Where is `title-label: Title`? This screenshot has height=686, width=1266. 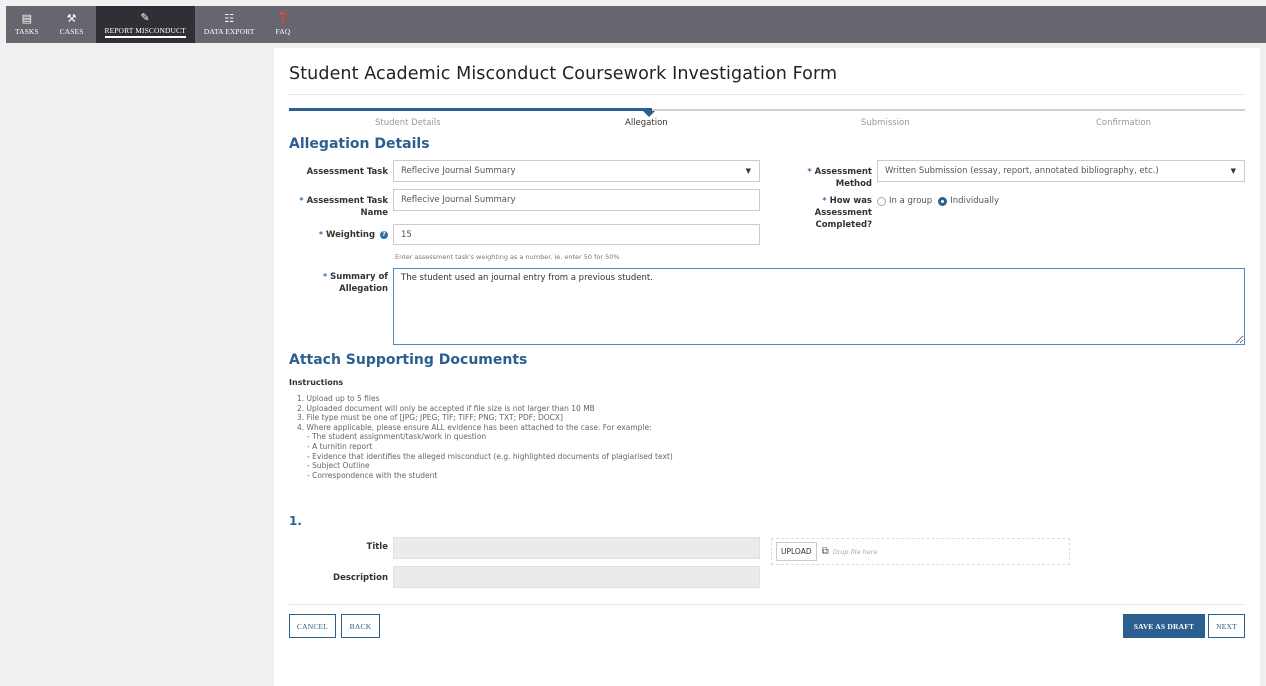 title-label: Title is located at coordinates (338, 547).